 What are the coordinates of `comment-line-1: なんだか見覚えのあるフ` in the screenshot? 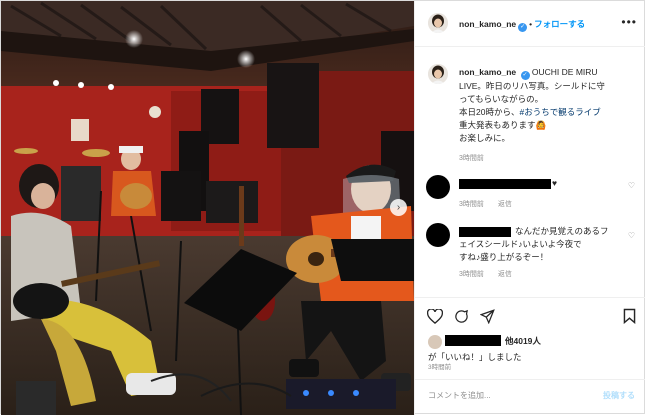 It's located at (562, 231).